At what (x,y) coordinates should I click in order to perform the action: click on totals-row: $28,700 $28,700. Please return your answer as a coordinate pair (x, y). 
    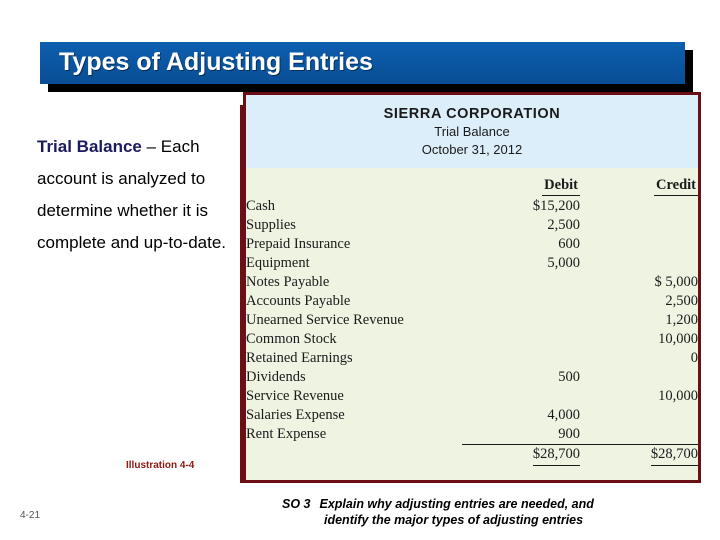
    Looking at the image, I should click on (472, 455).